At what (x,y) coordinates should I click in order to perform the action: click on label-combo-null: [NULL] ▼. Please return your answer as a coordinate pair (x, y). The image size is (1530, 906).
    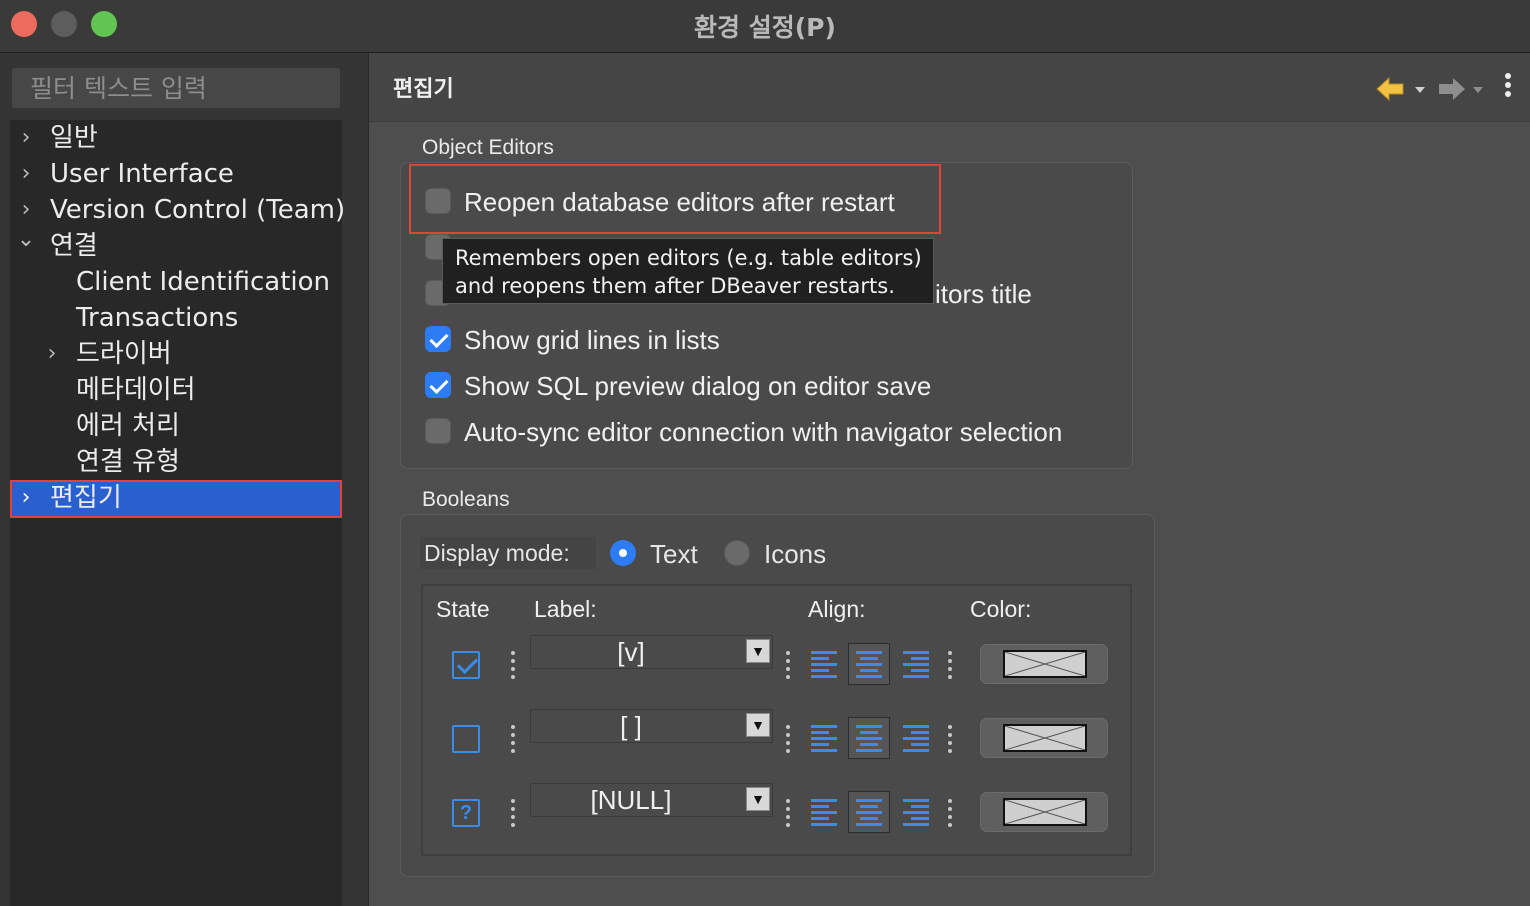
    Looking at the image, I should click on (651, 800).